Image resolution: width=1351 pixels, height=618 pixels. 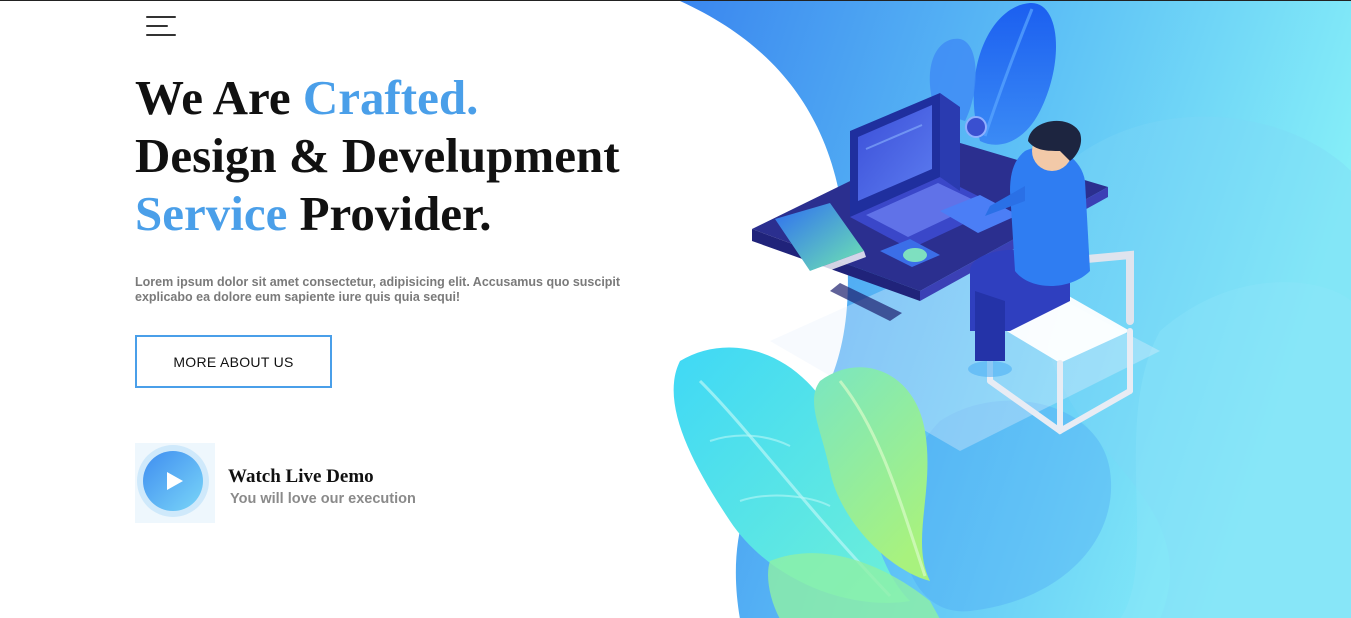 What do you see at coordinates (390, 97) in the screenshot?
I see `headline-accent-crafted: Crafted.` at bounding box center [390, 97].